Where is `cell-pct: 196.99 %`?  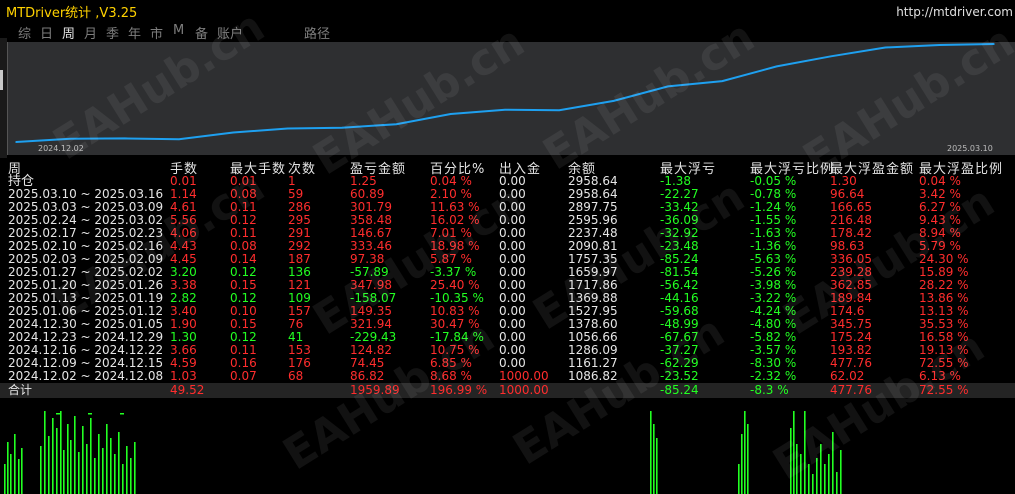
cell-pct: 196.99 % is located at coordinates (459, 390).